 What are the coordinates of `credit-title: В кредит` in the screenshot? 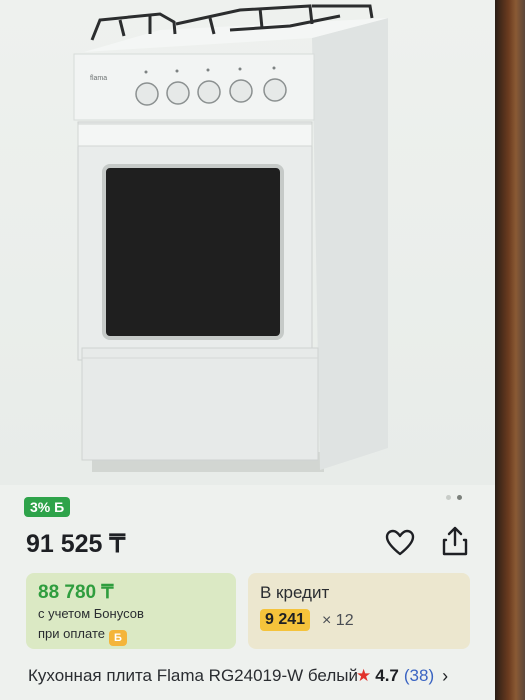 It's located at (295, 592).